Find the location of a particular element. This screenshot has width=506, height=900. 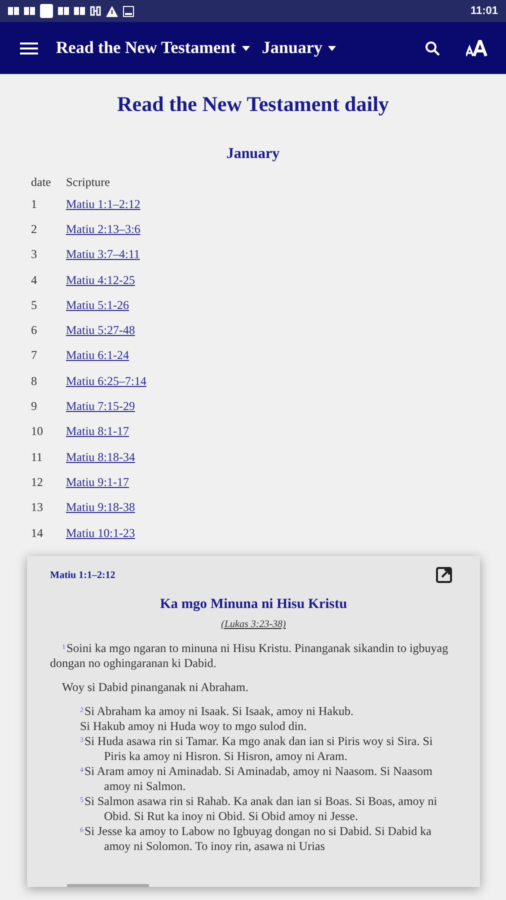

date-cell-text: 7 is located at coordinates (34, 355).